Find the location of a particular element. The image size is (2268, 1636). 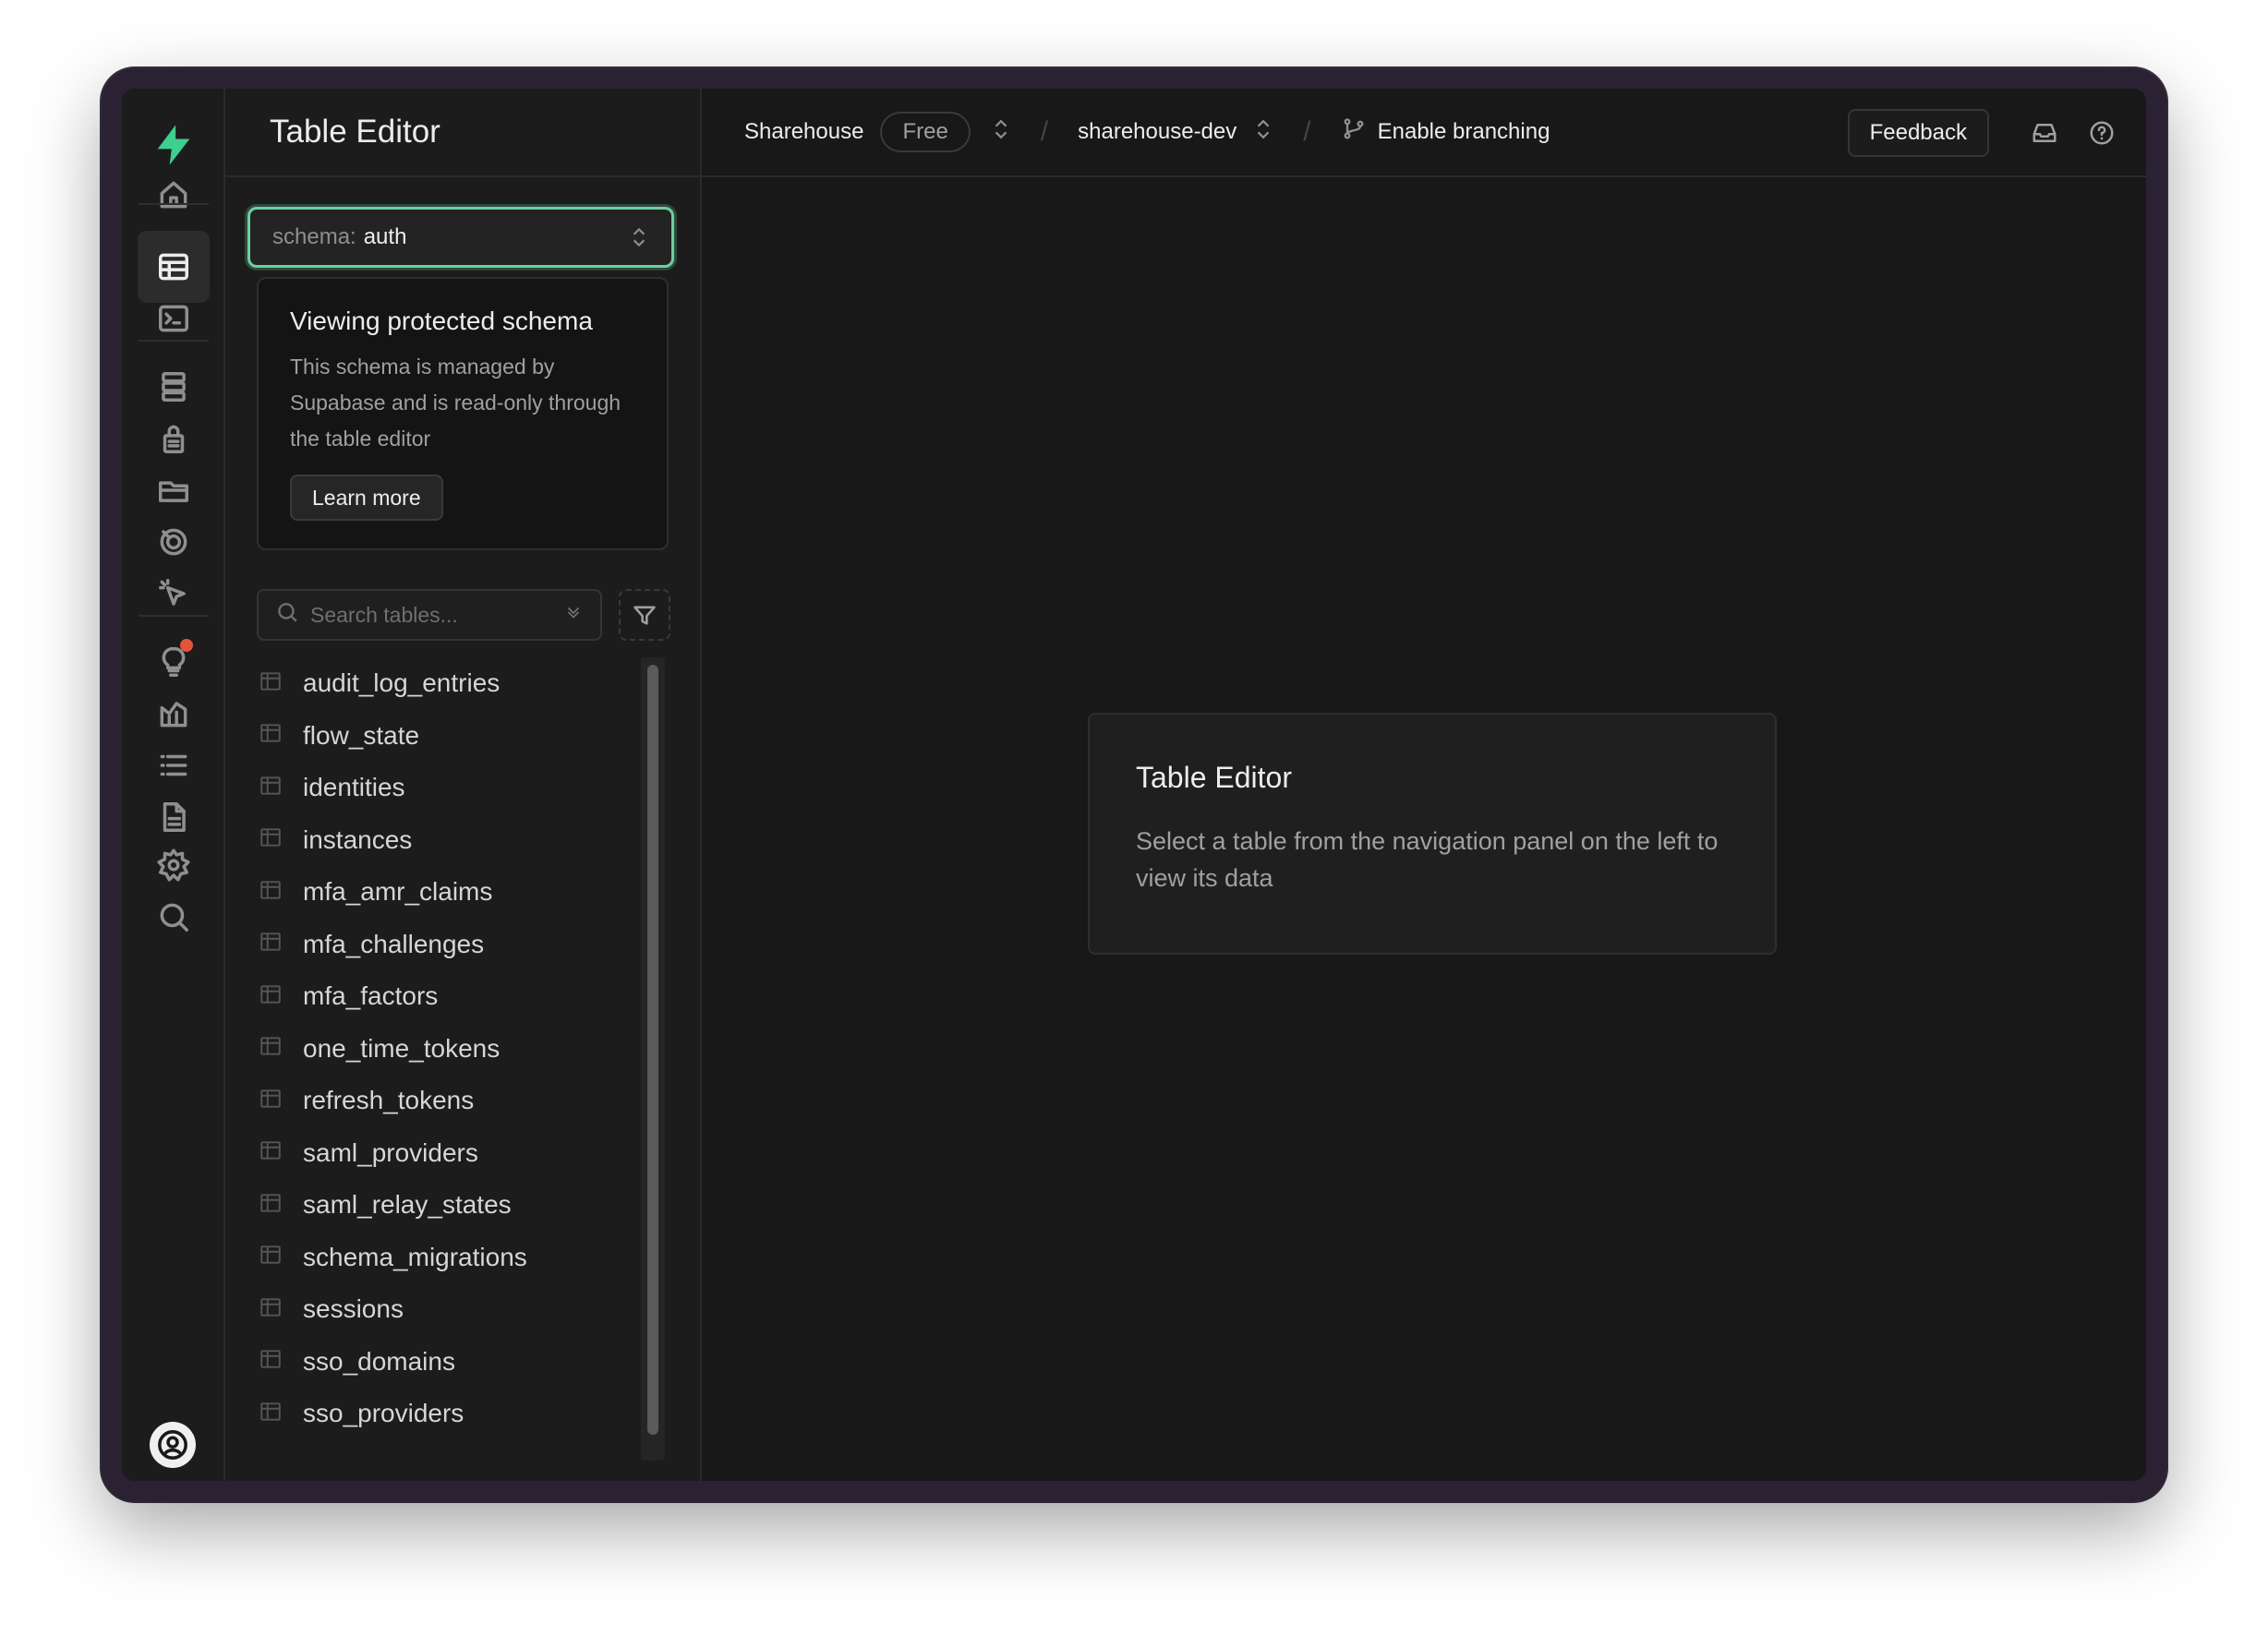

table-list-item: mfa_challenges is located at coordinates (443, 945).